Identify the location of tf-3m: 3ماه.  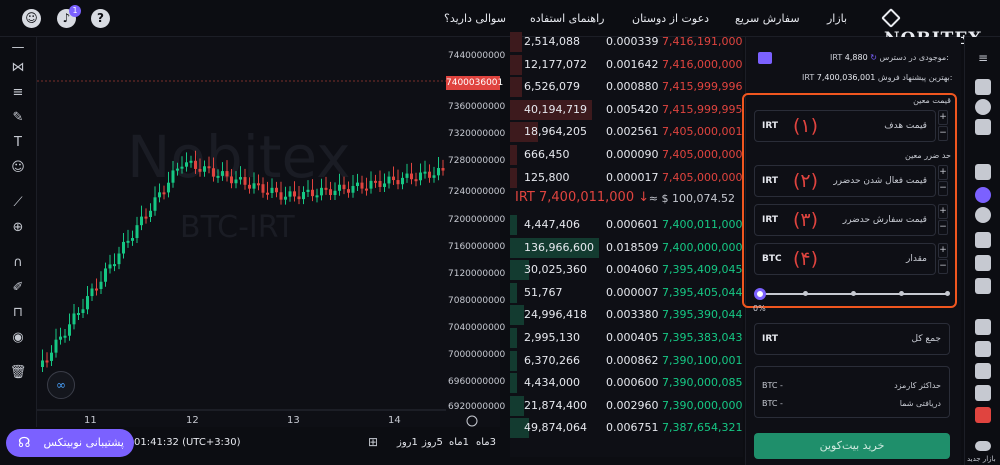
(486, 442).